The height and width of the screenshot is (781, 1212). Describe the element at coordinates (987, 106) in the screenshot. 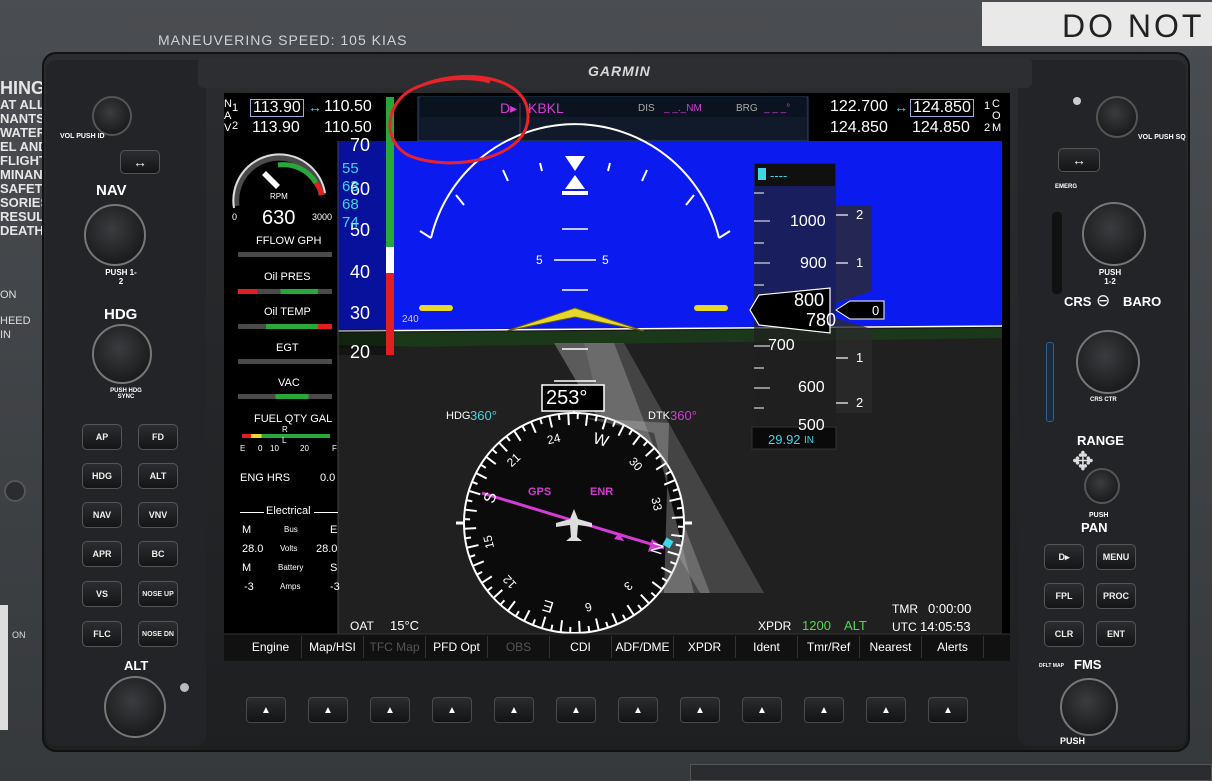

I see `com1-index: 1` at that location.